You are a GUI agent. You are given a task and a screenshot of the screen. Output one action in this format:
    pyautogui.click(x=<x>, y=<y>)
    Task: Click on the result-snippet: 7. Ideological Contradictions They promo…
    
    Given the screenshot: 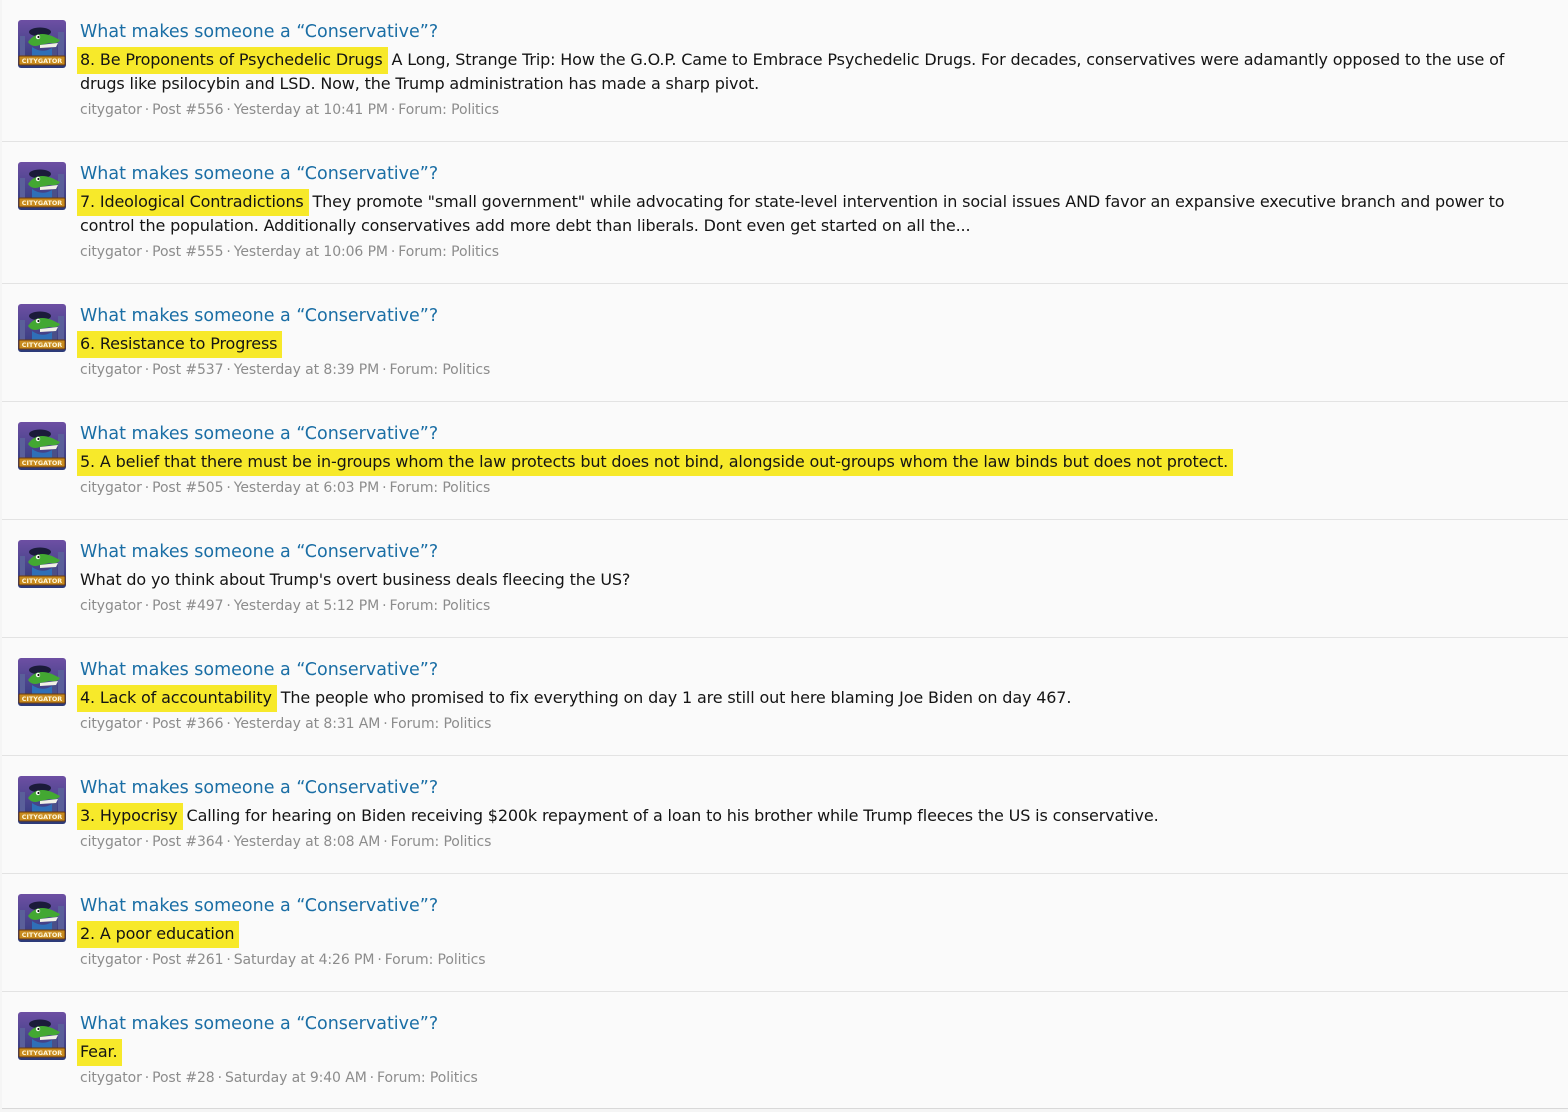 What is the action you would take?
    pyautogui.click(x=799, y=213)
    